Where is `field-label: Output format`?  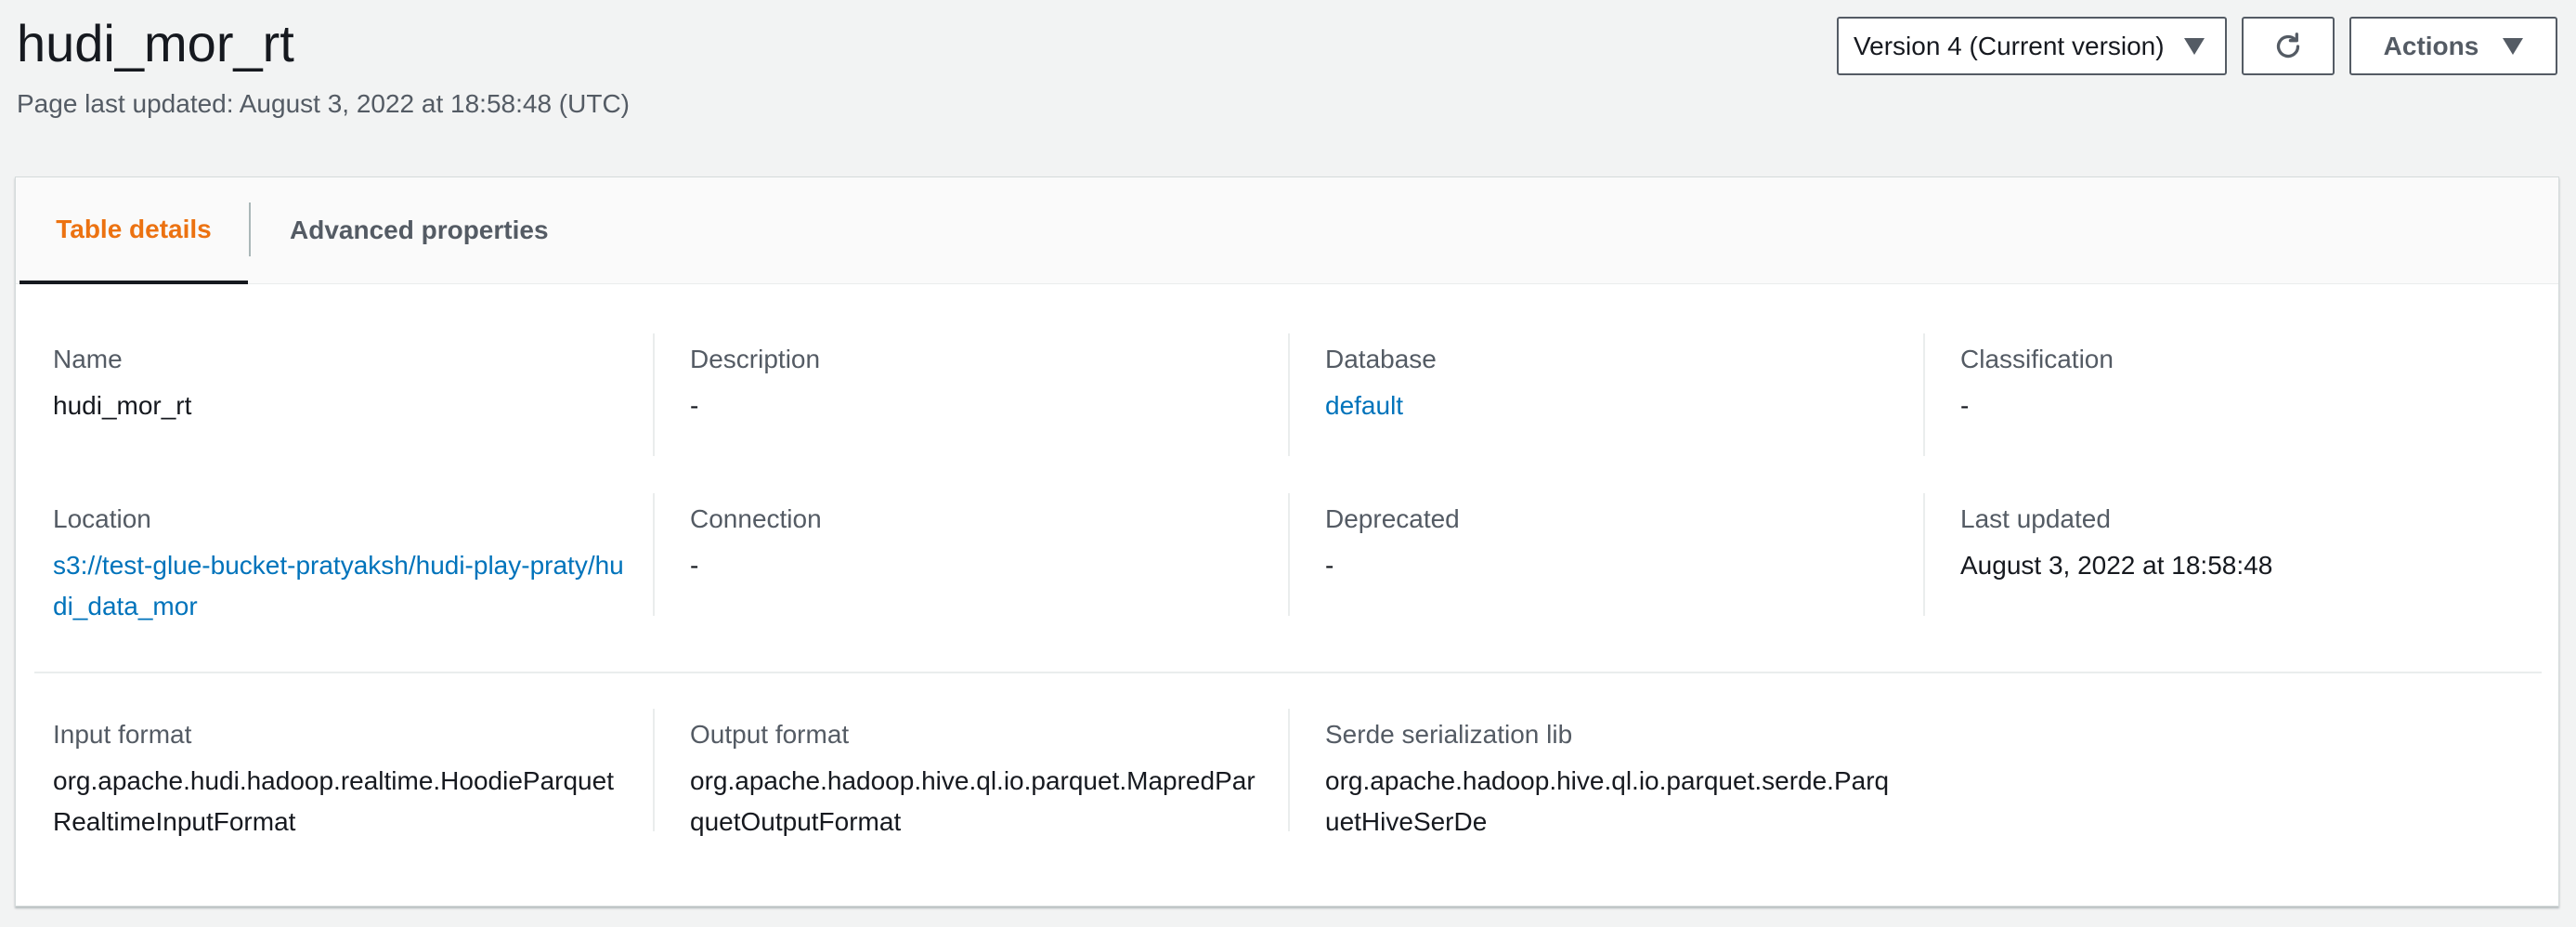
field-label: Output format is located at coordinates (770, 734).